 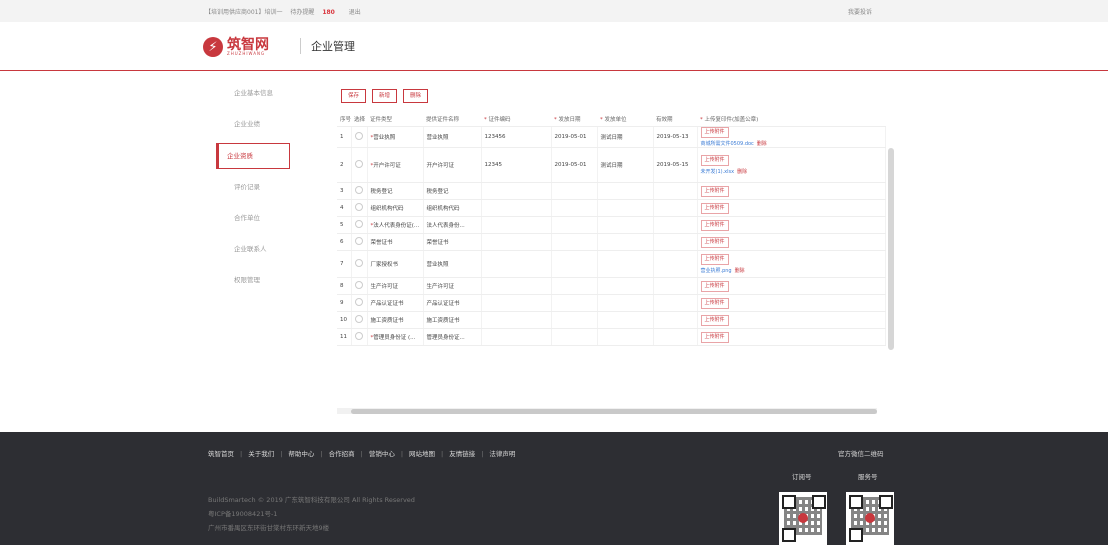 I want to click on footer-link: 合作招商, so click(x=342, y=454).